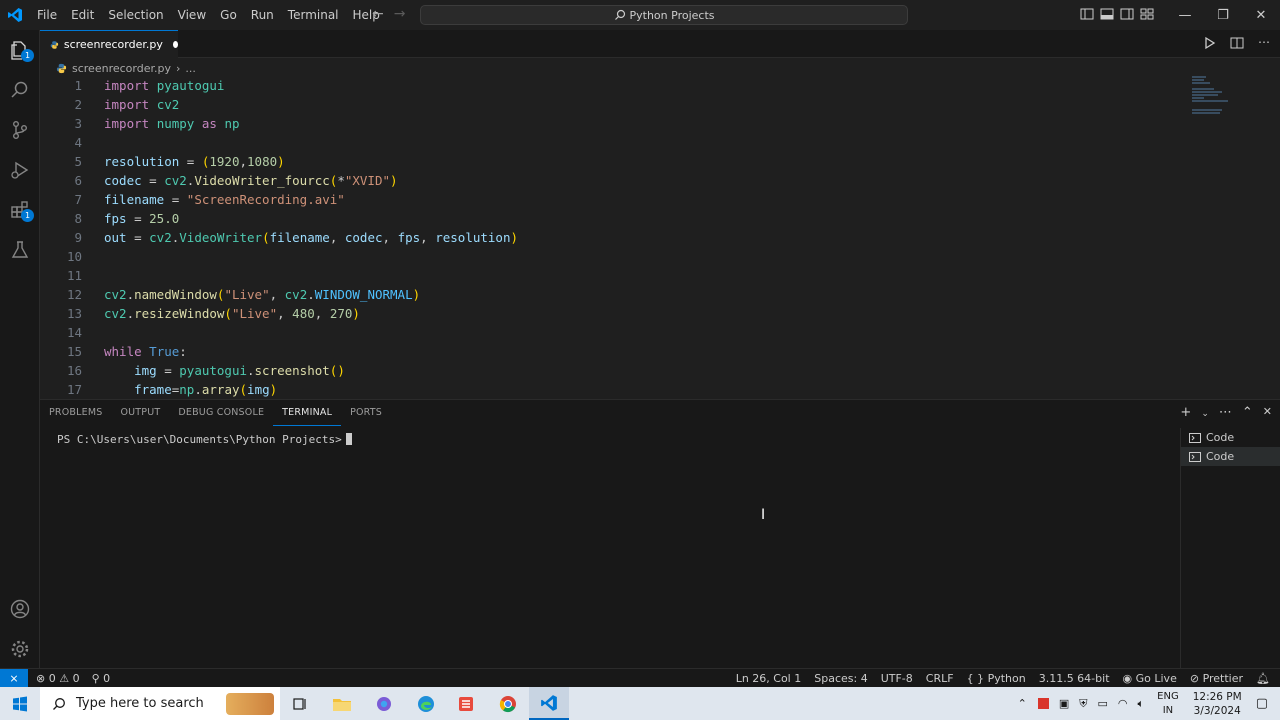 This screenshot has height=720, width=1280. I want to click on code-line: 2 import cv2, so click(127, 104).